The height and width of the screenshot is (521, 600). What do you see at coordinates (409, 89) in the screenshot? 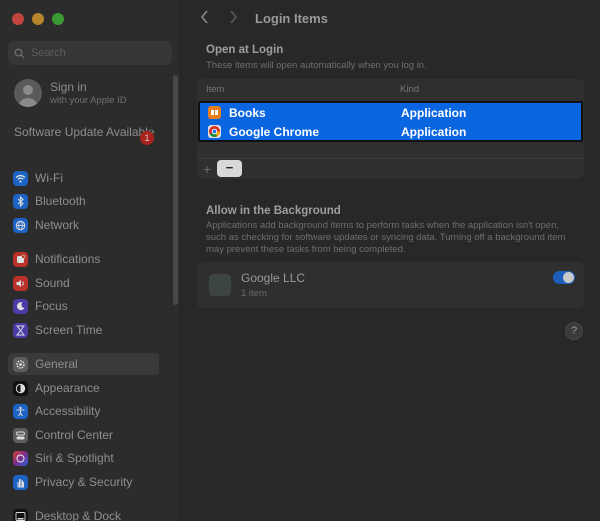
I see `column-header-kind: Kind` at bounding box center [409, 89].